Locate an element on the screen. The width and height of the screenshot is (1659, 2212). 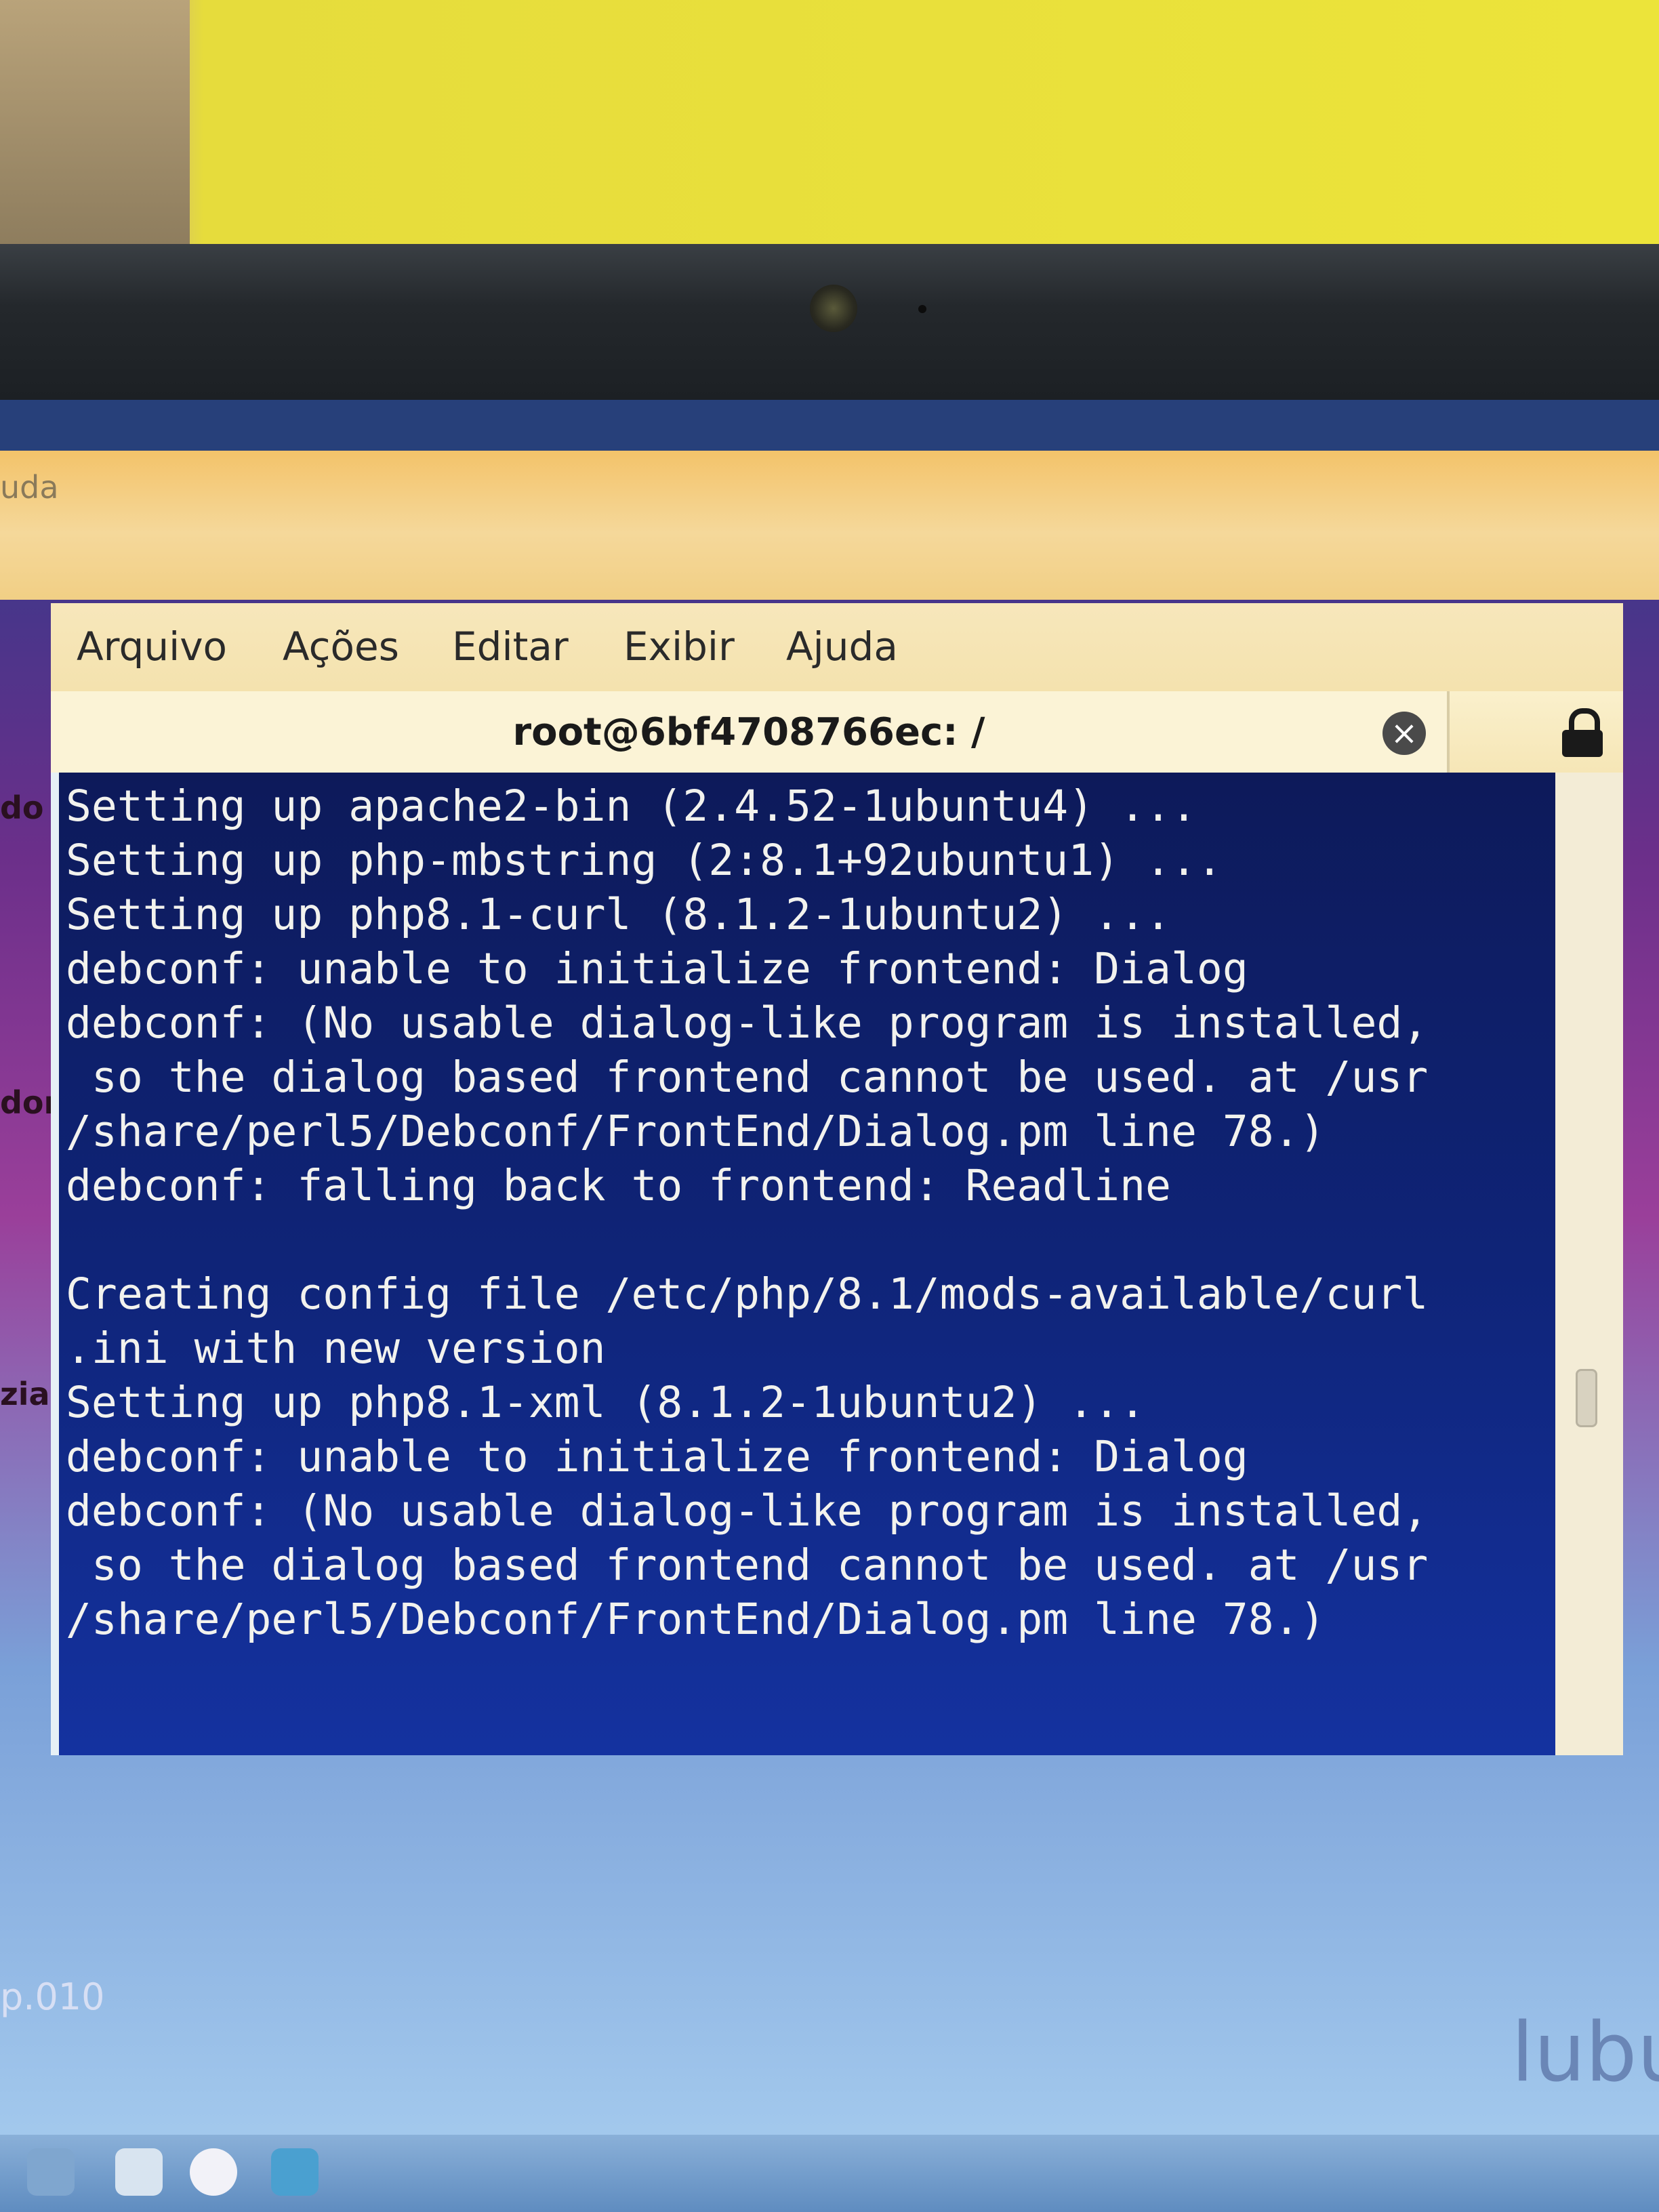
terminal-line: .ini with new version is located at coordinates (336, 1349).